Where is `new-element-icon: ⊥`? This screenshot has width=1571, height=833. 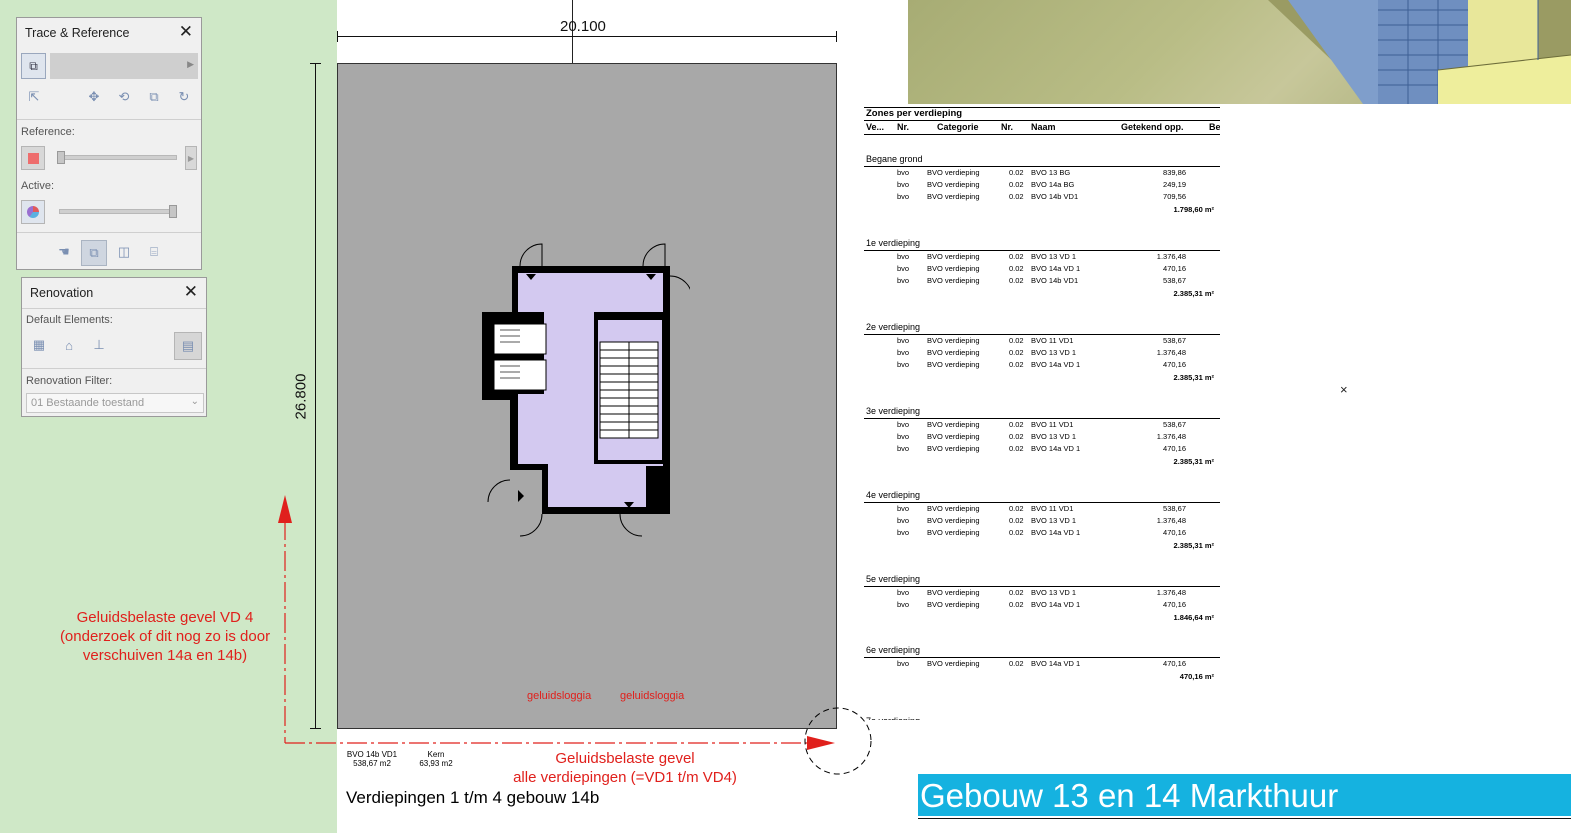
new-element-icon: ⊥ is located at coordinates (99, 345).